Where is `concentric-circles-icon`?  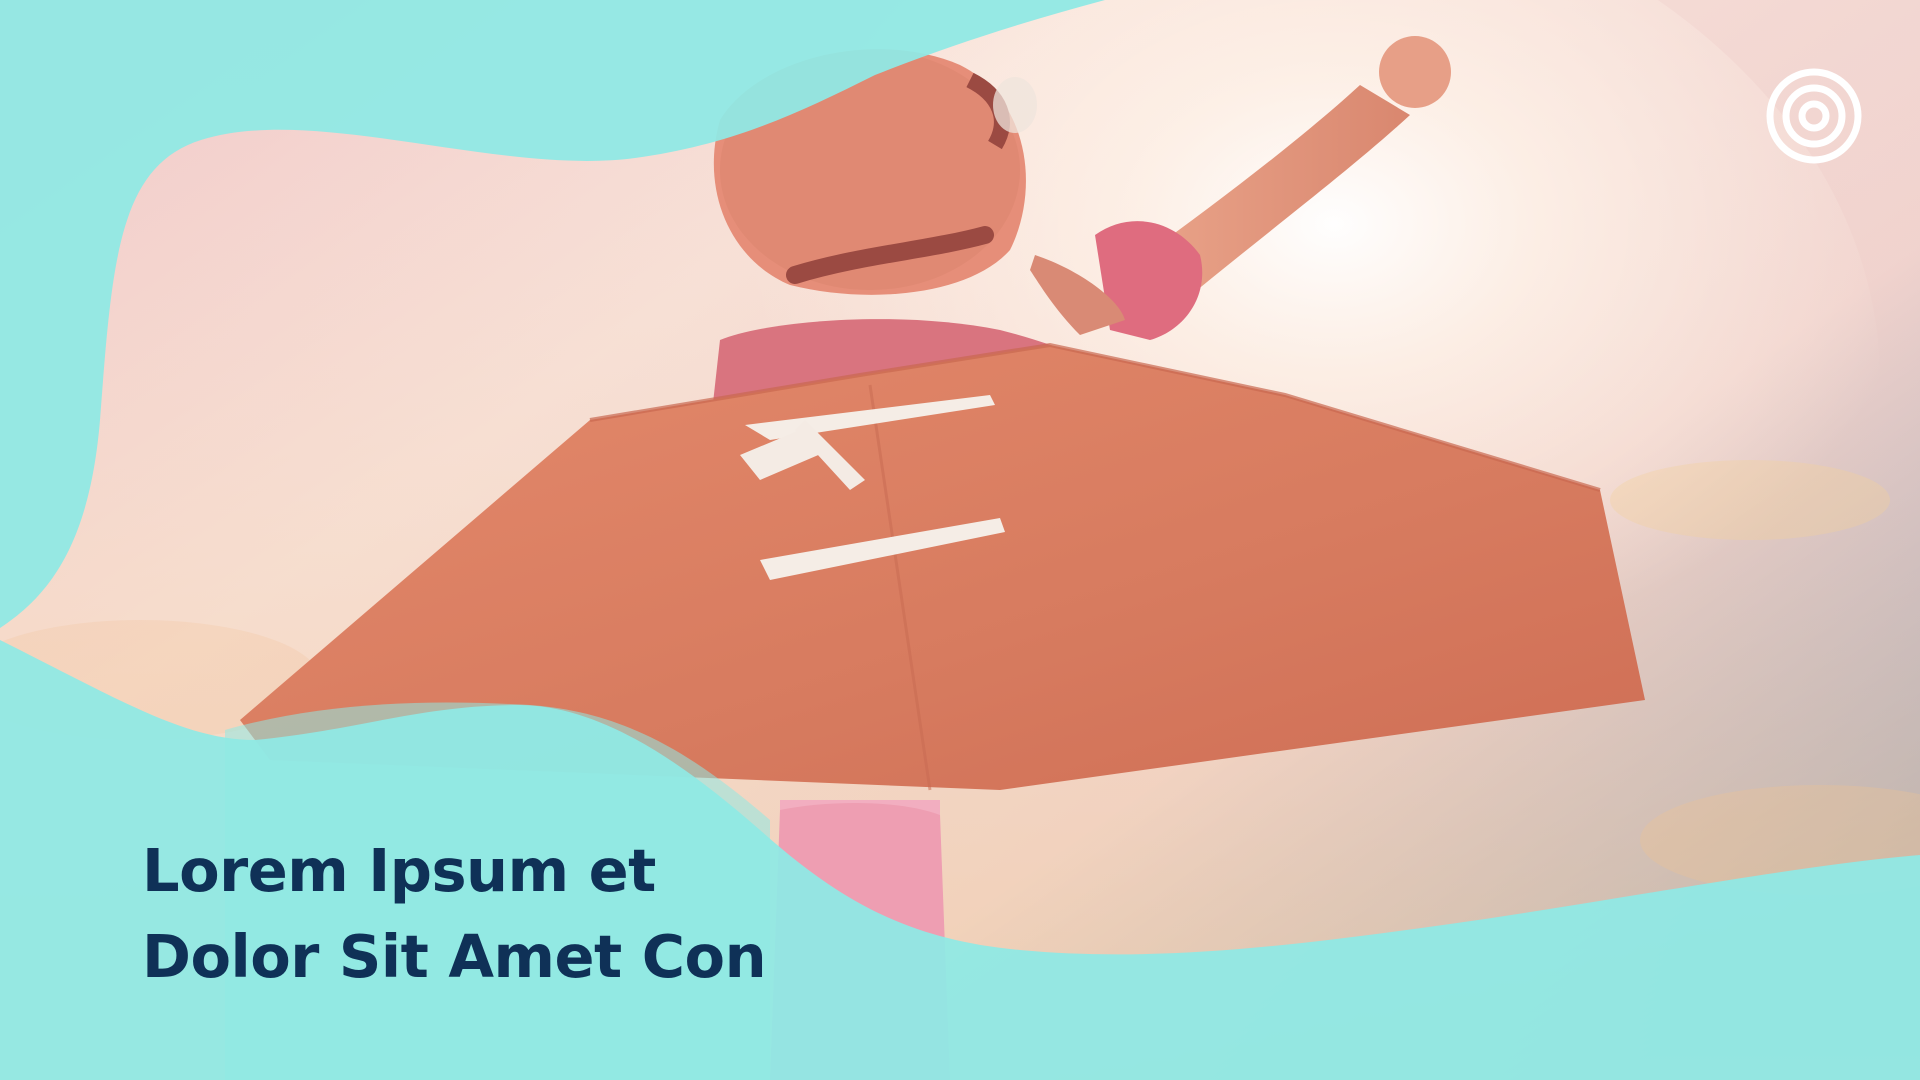 concentric-circles-icon is located at coordinates (1814, 116).